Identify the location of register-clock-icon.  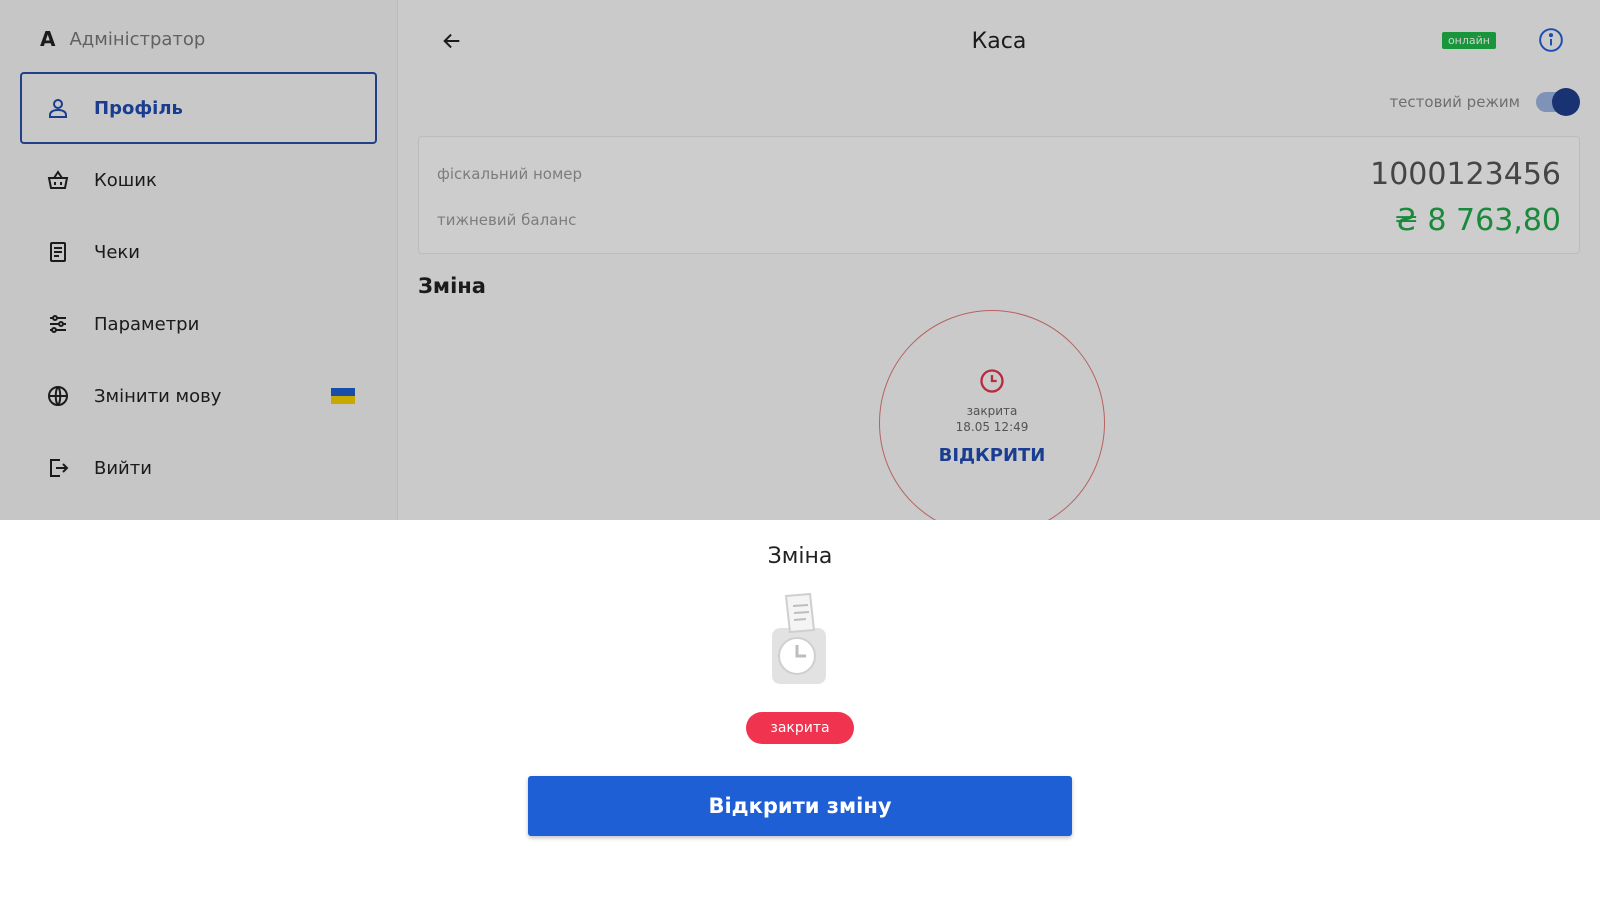
(799, 640).